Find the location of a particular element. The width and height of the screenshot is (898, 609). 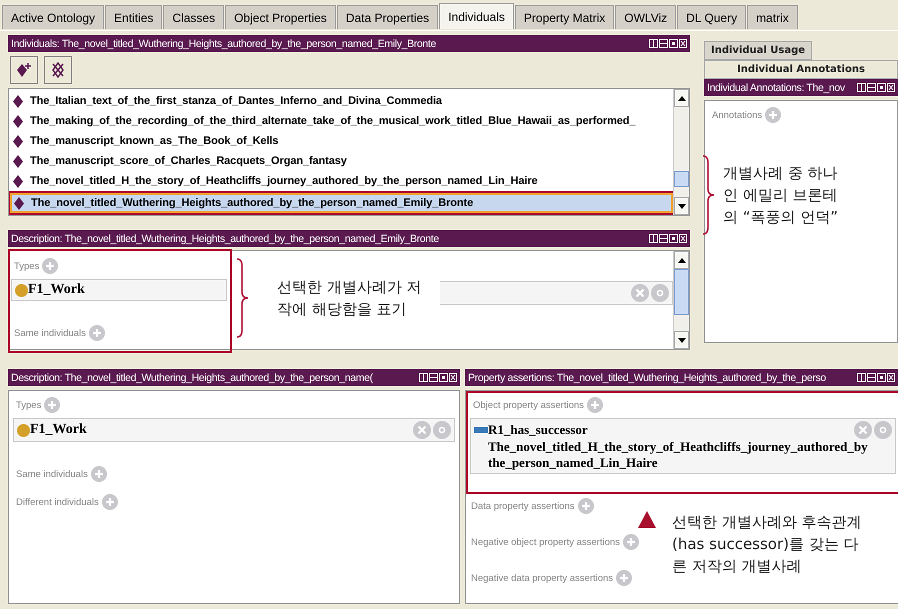

tab: Classes is located at coordinates (193, 17).